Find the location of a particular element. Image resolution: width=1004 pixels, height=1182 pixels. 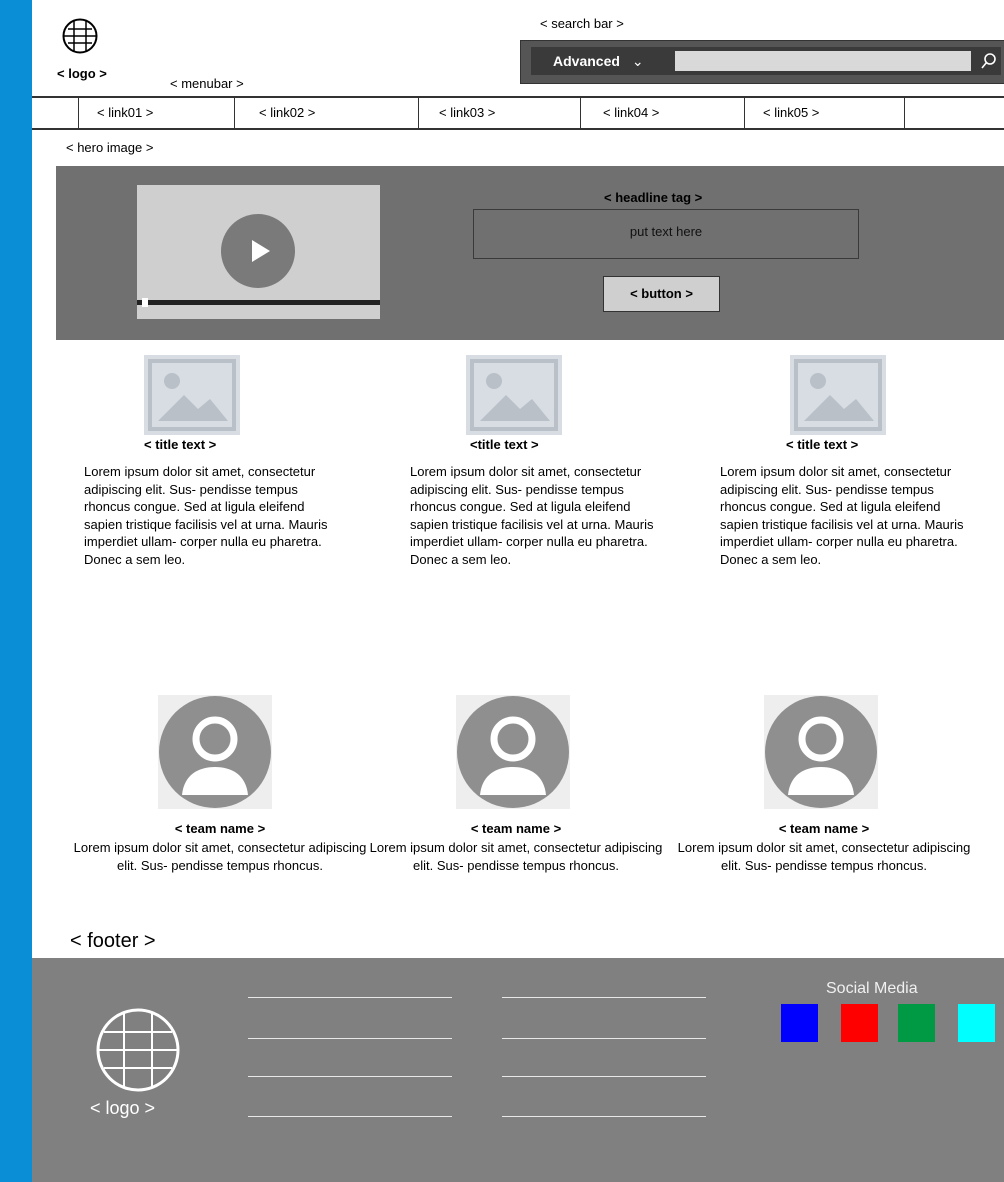

social-media-label: Social Media is located at coordinates (872, 988).